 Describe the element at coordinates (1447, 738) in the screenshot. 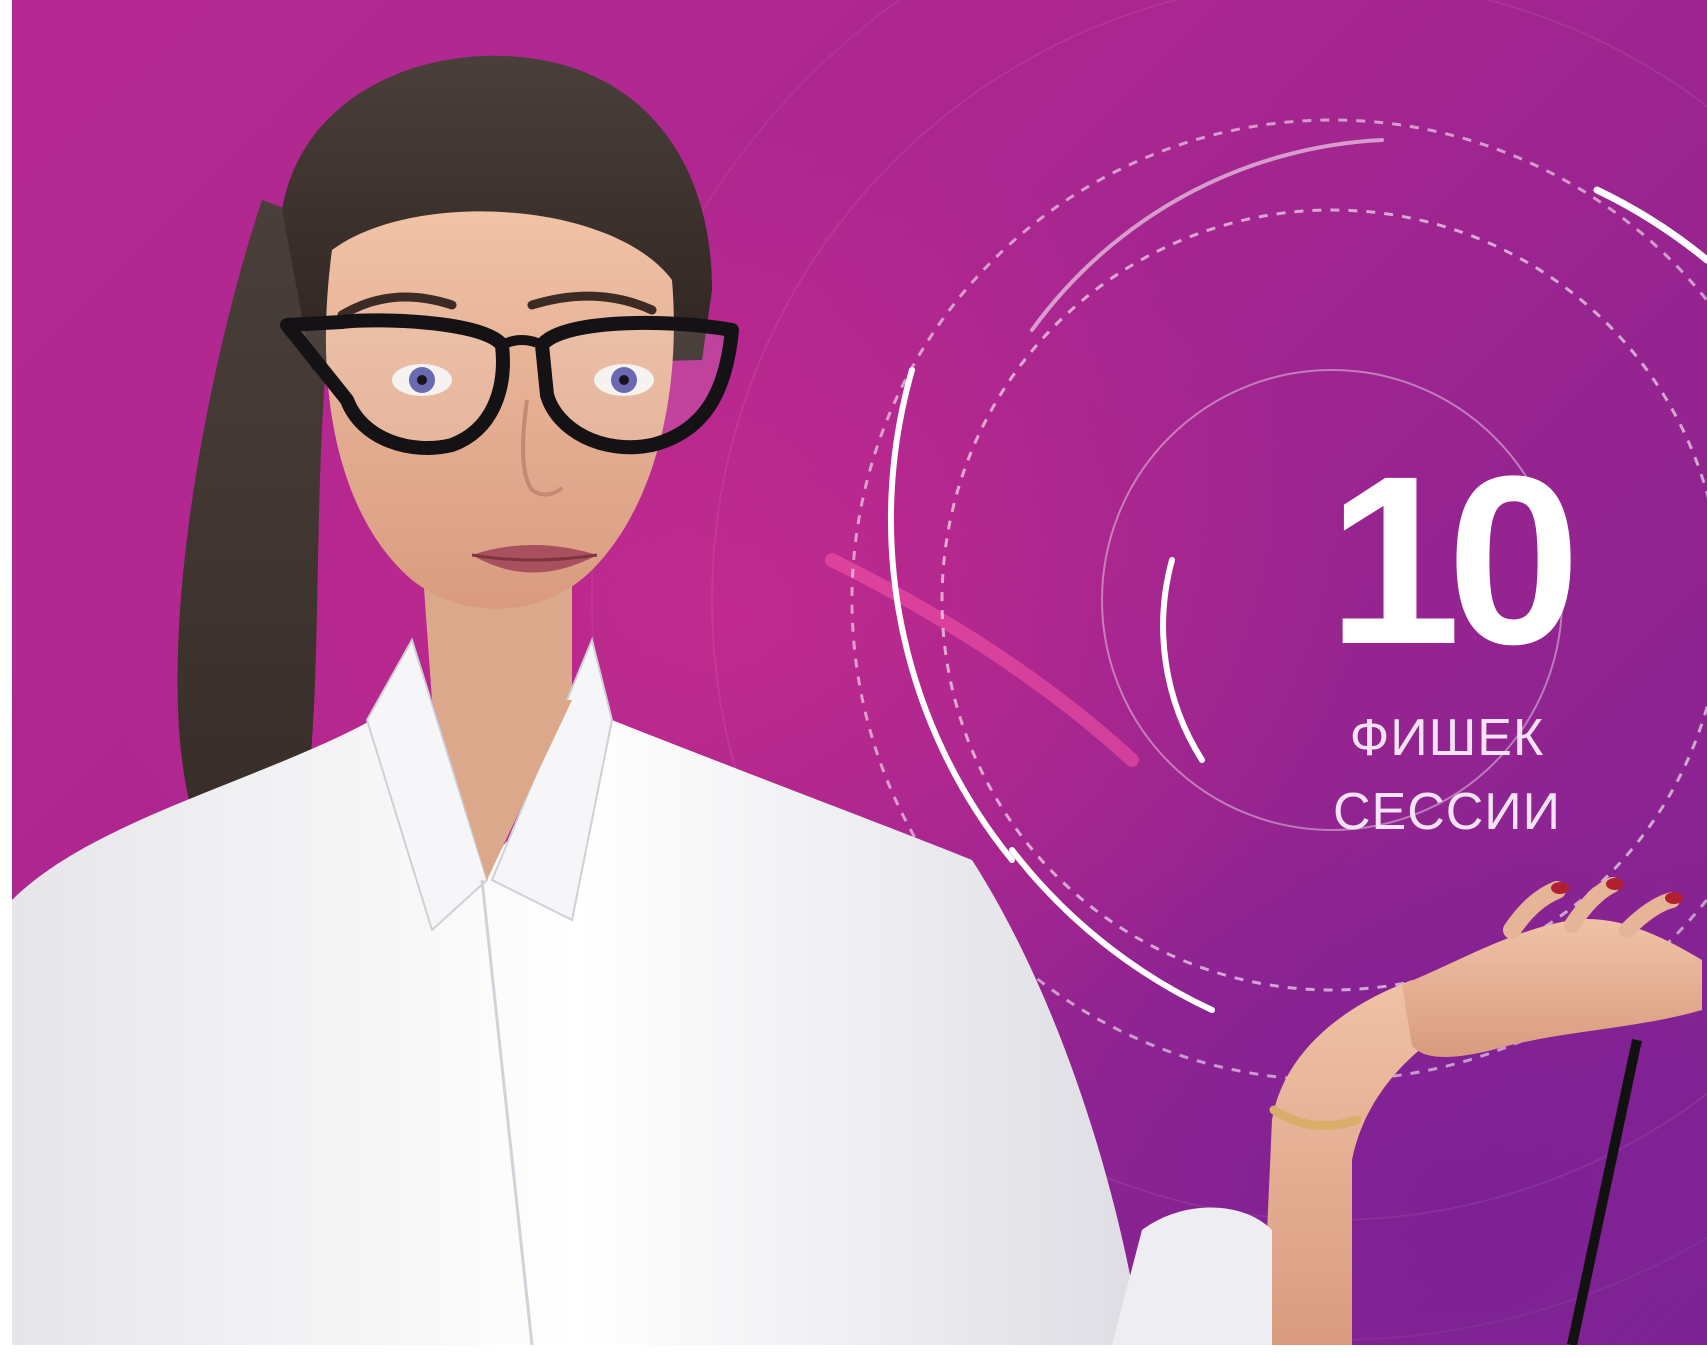

I see `badge-caption-line-1: ФИШЕК` at that location.